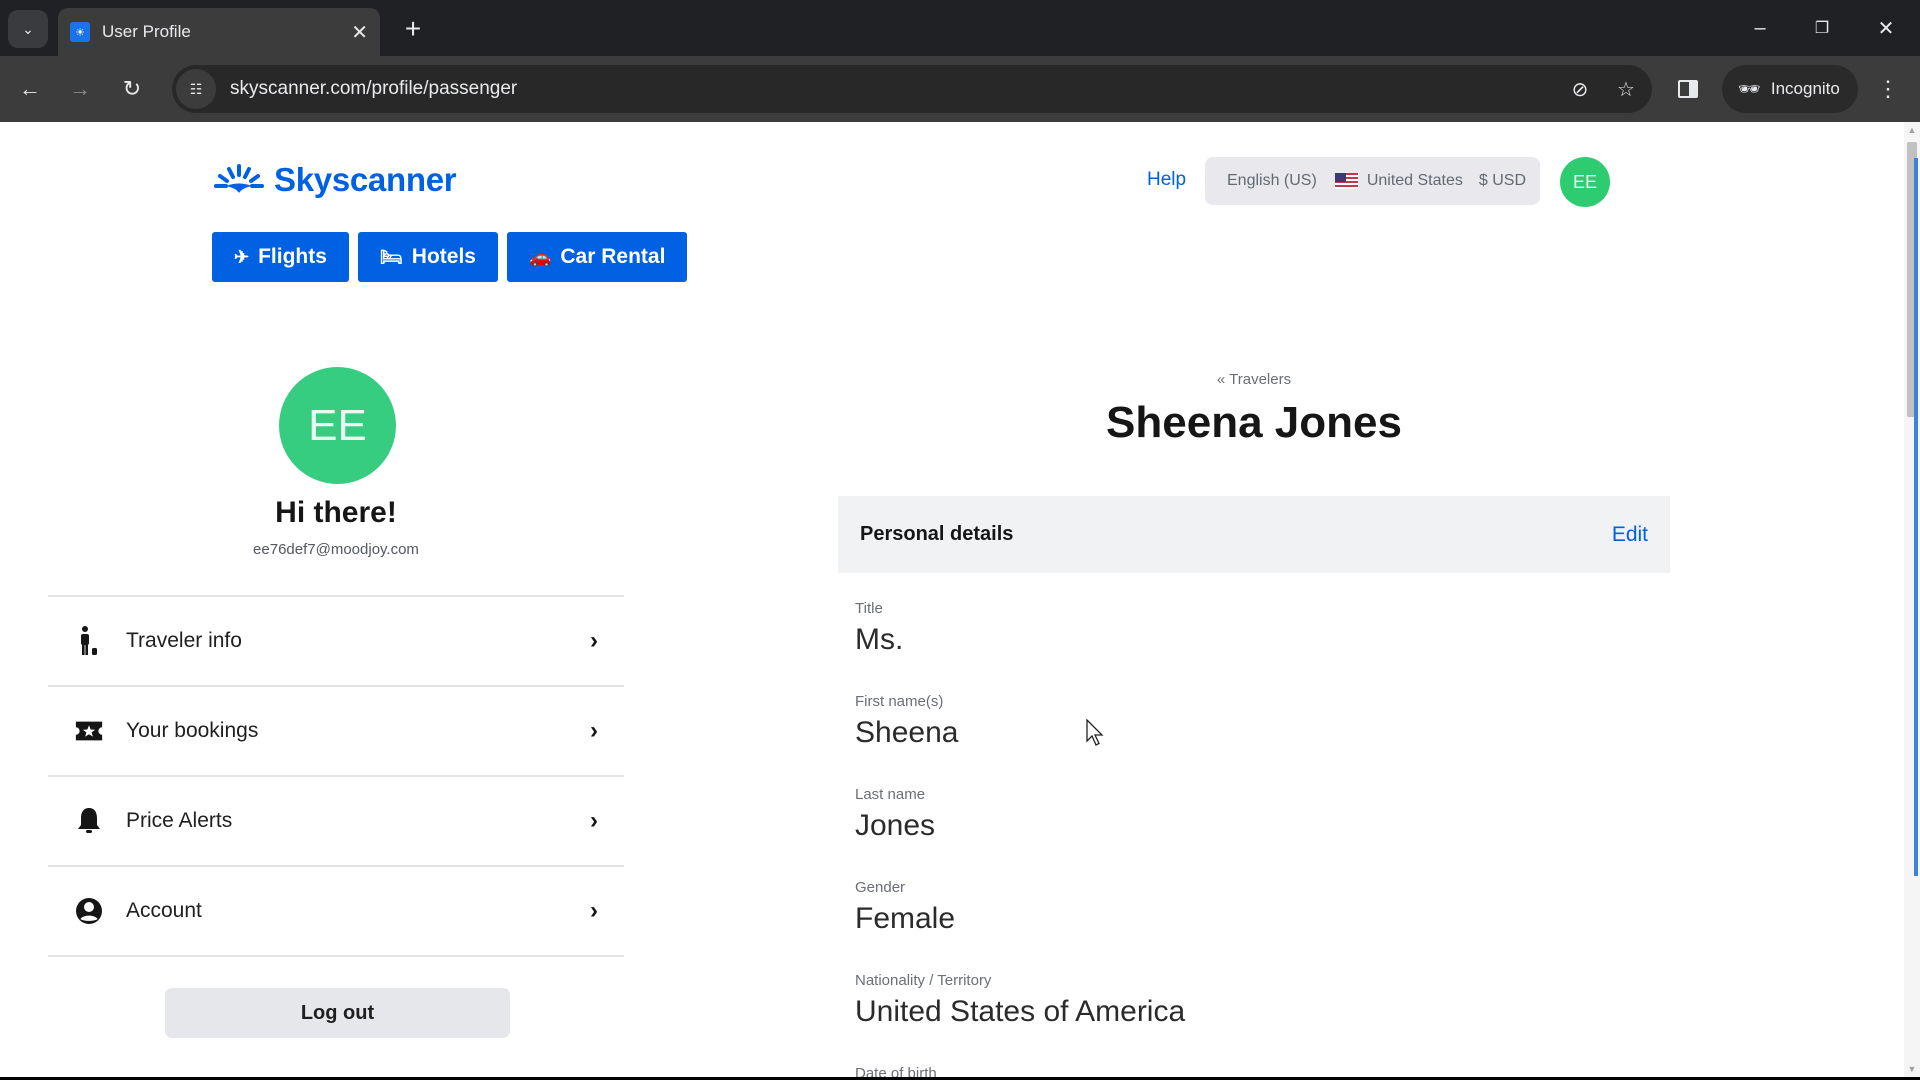 This screenshot has height=1080, width=1920. I want to click on menu-item-label: Traveler info, so click(184, 640).